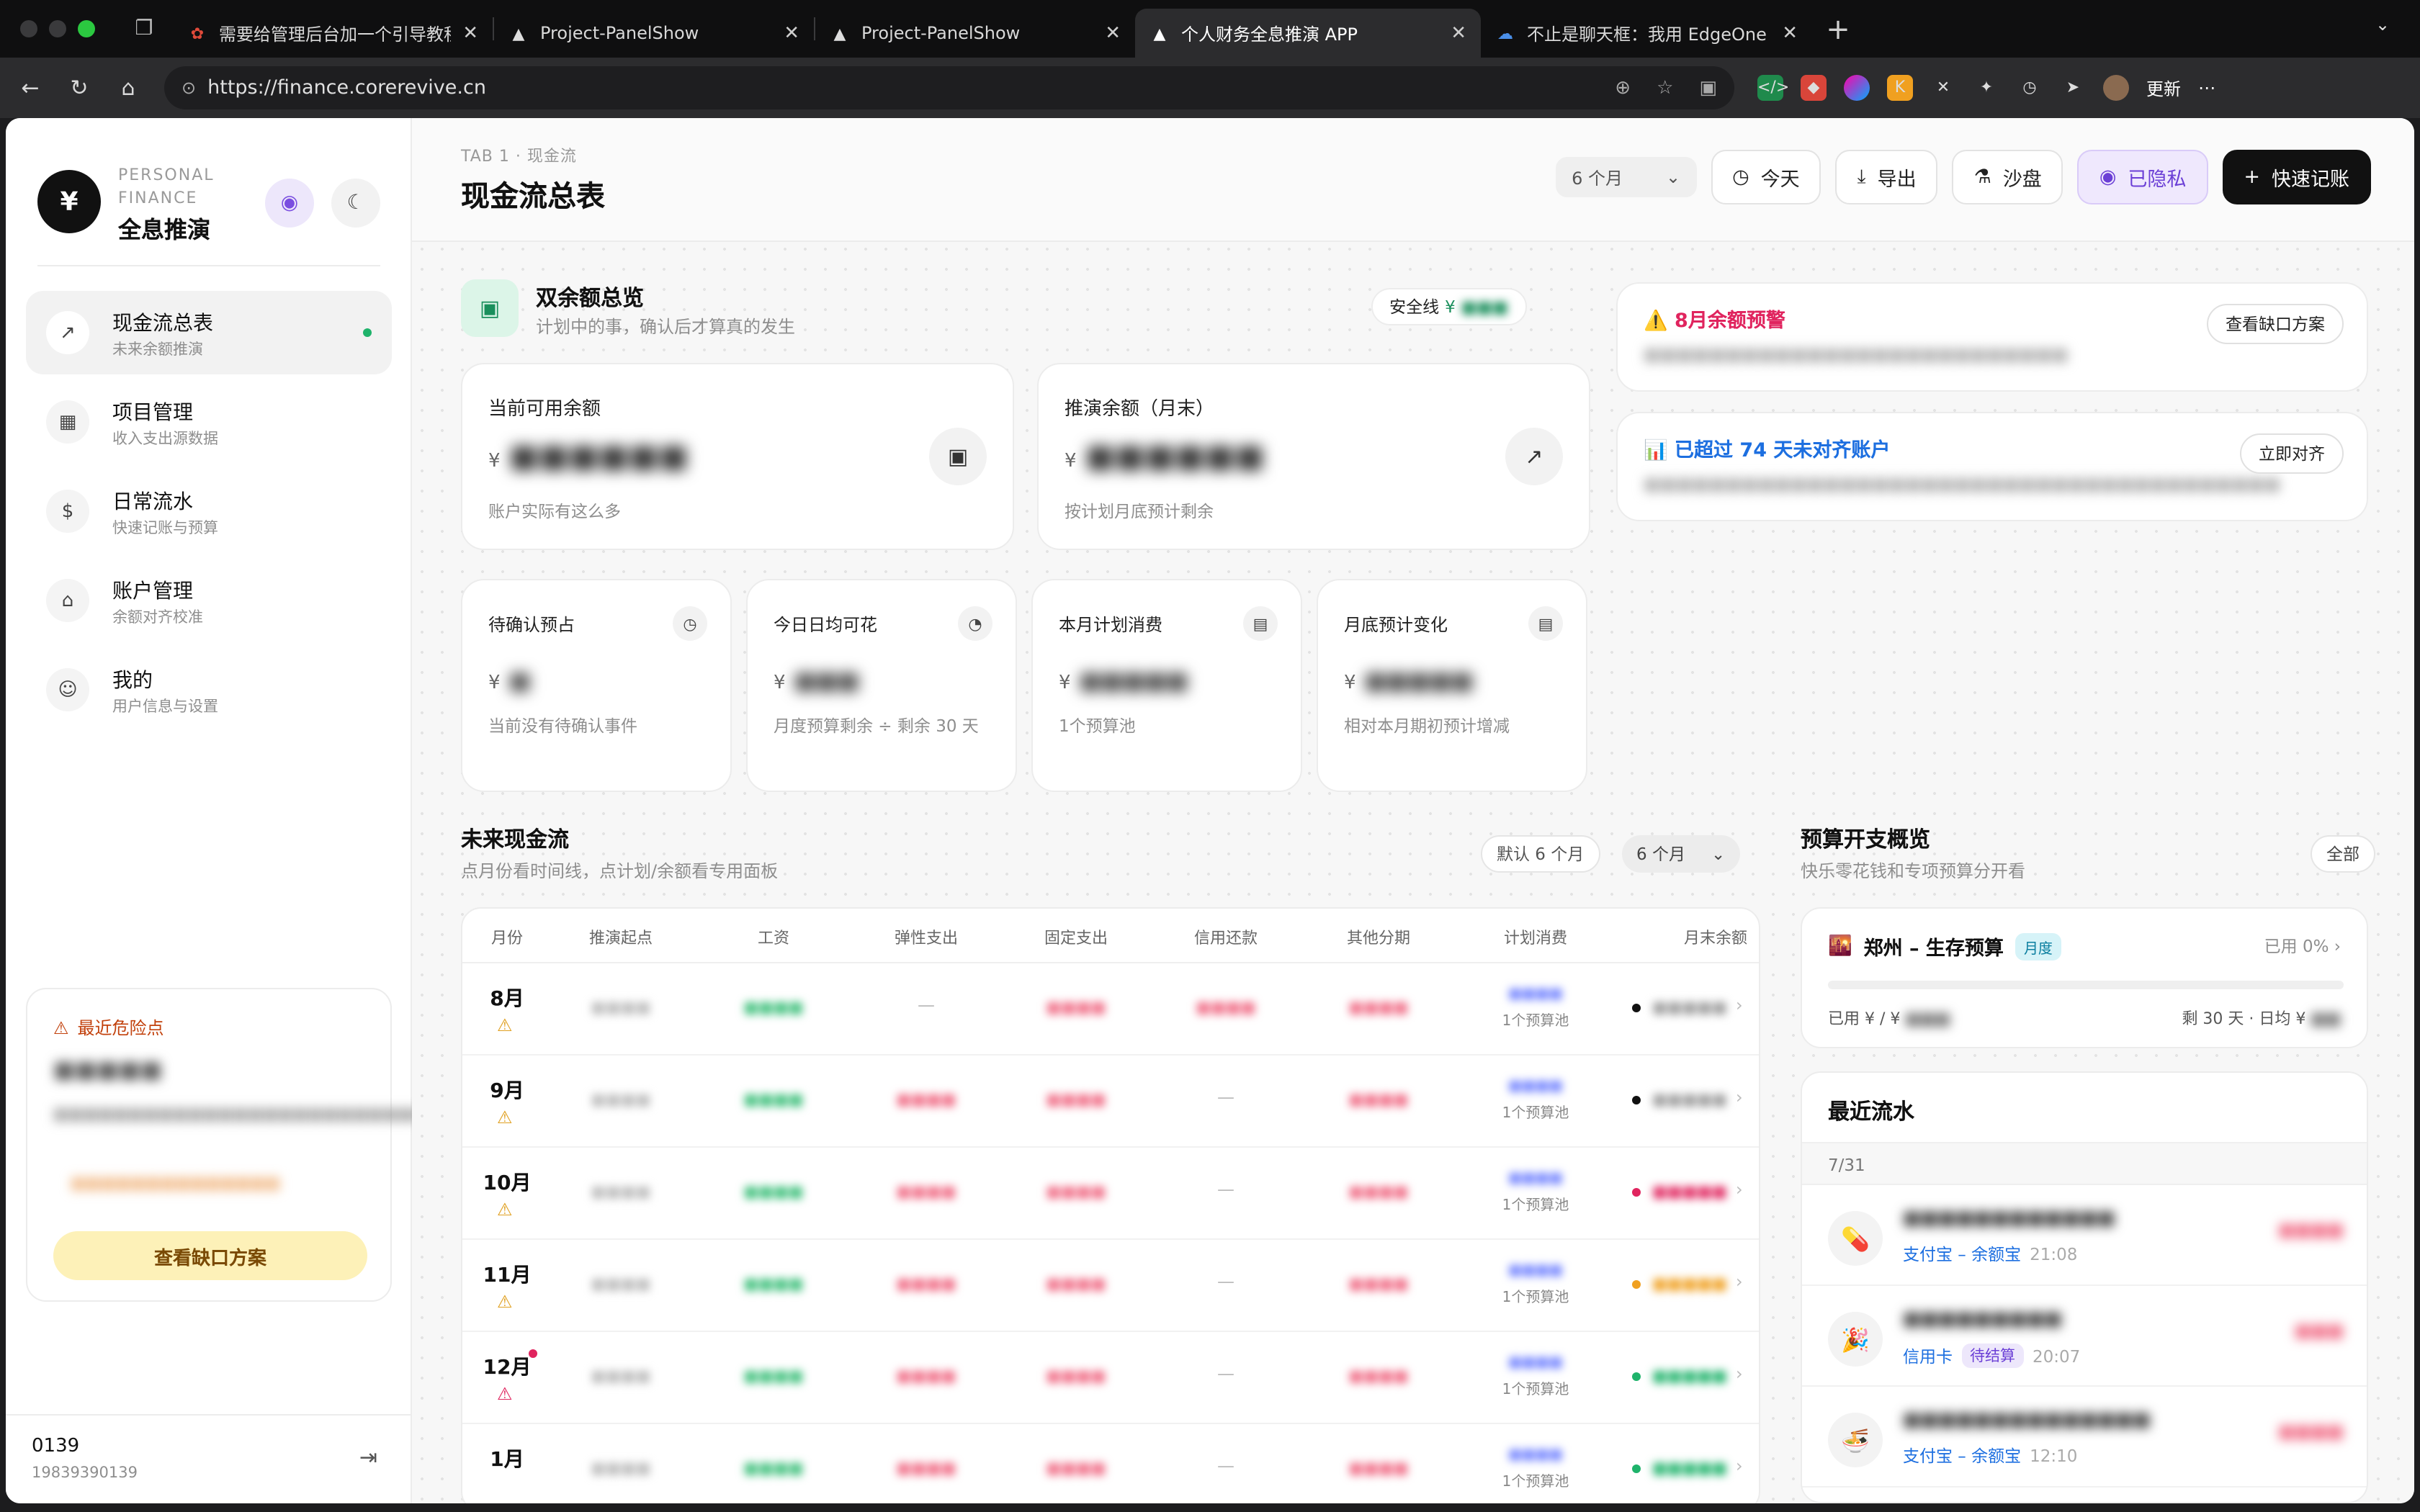 The image size is (2420, 1512). Describe the element at coordinates (1452, 685) in the screenshot. I see `month-end-change-card: 月底预计变化 ▤ ¥ ■■■■■ 相对本月期初预计增减` at that location.